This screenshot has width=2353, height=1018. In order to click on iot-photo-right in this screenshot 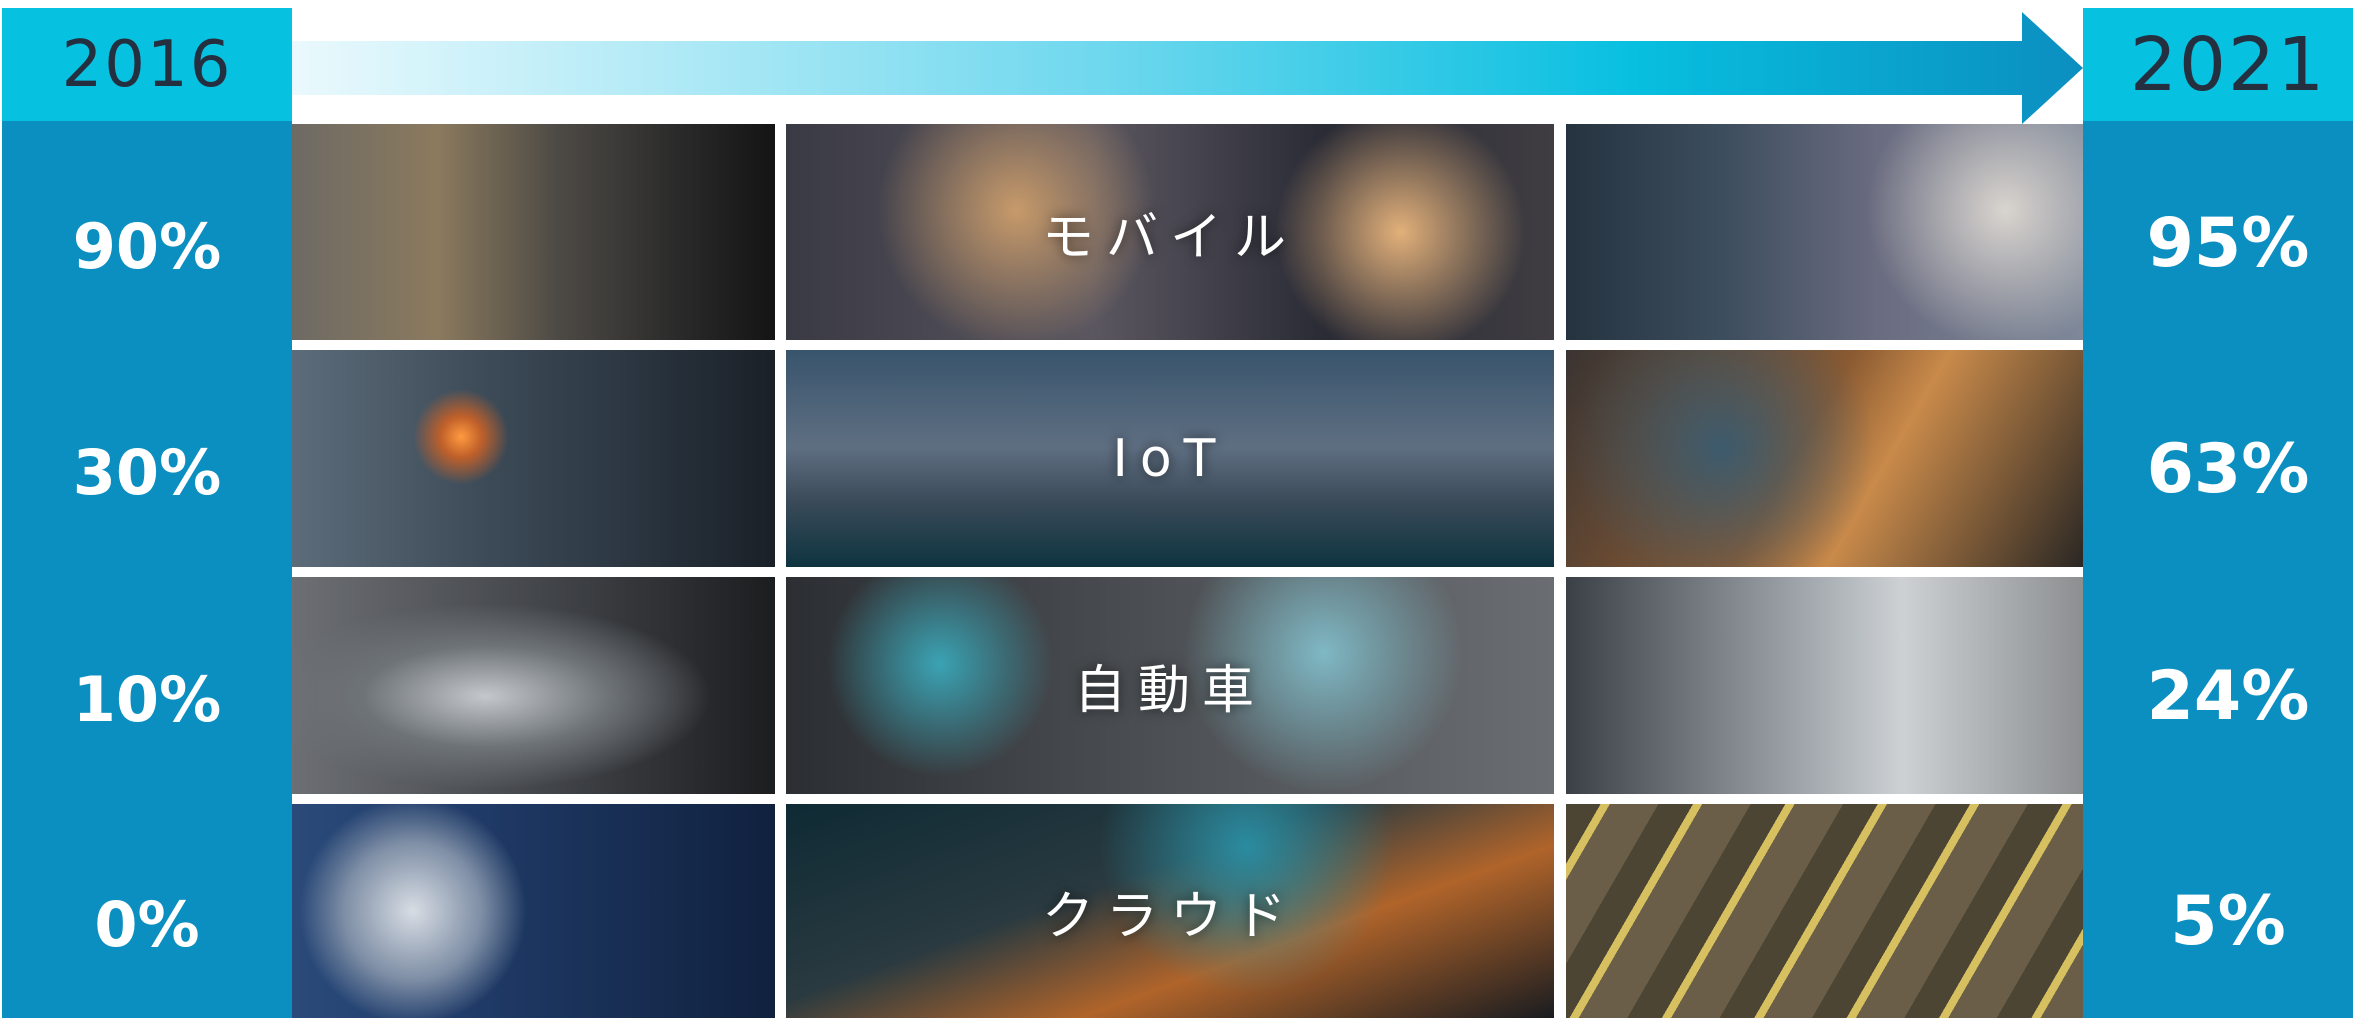, I will do `click(1824, 458)`.